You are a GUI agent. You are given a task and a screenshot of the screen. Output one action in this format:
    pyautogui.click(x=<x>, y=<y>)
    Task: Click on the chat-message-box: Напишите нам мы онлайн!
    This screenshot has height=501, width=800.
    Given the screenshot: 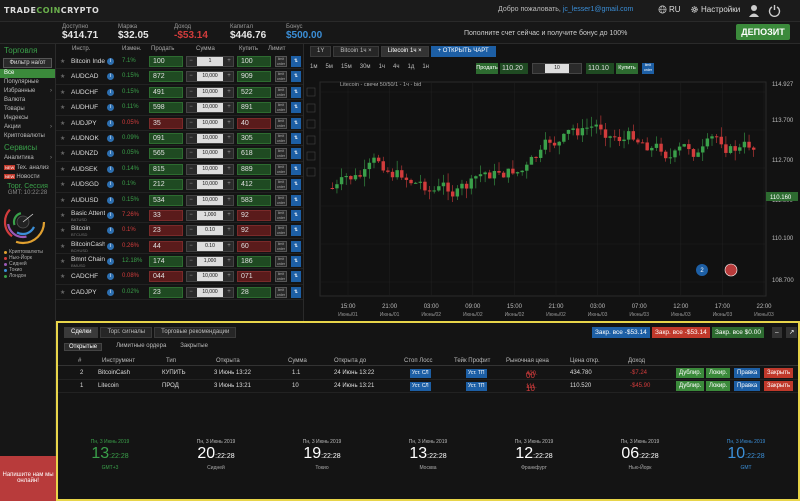 What is the action you would take?
    pyautogui.click(x=28, y=478)
    